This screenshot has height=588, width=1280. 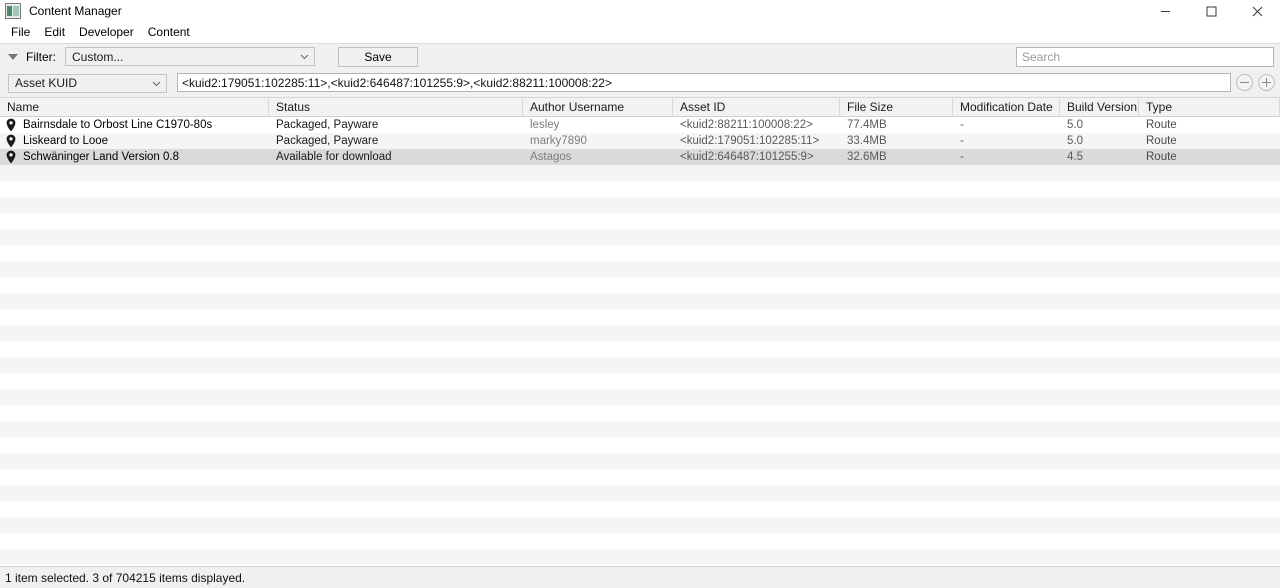 I want to click on minimize-icon, so click(x=1165, y=11).